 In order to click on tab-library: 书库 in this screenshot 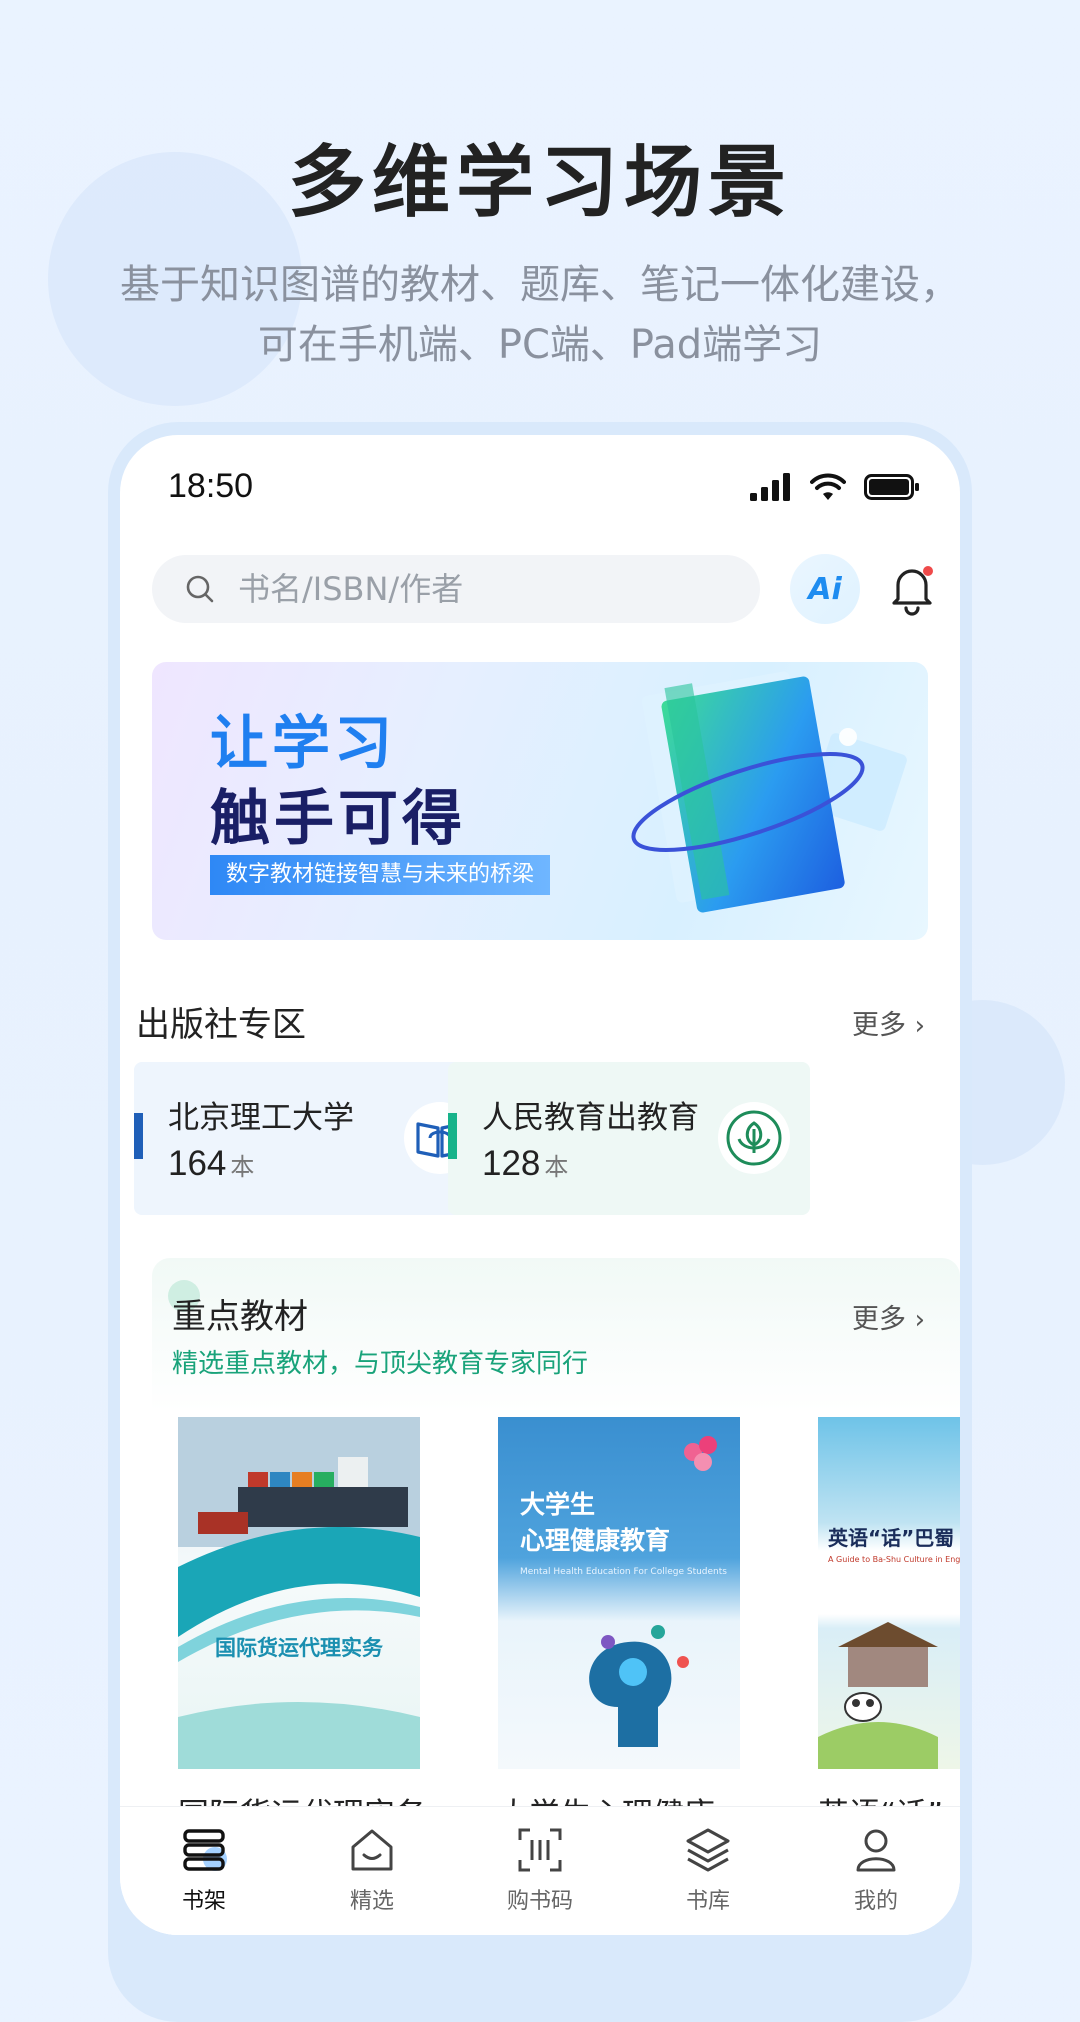, I will do `click(708, 1871)`.